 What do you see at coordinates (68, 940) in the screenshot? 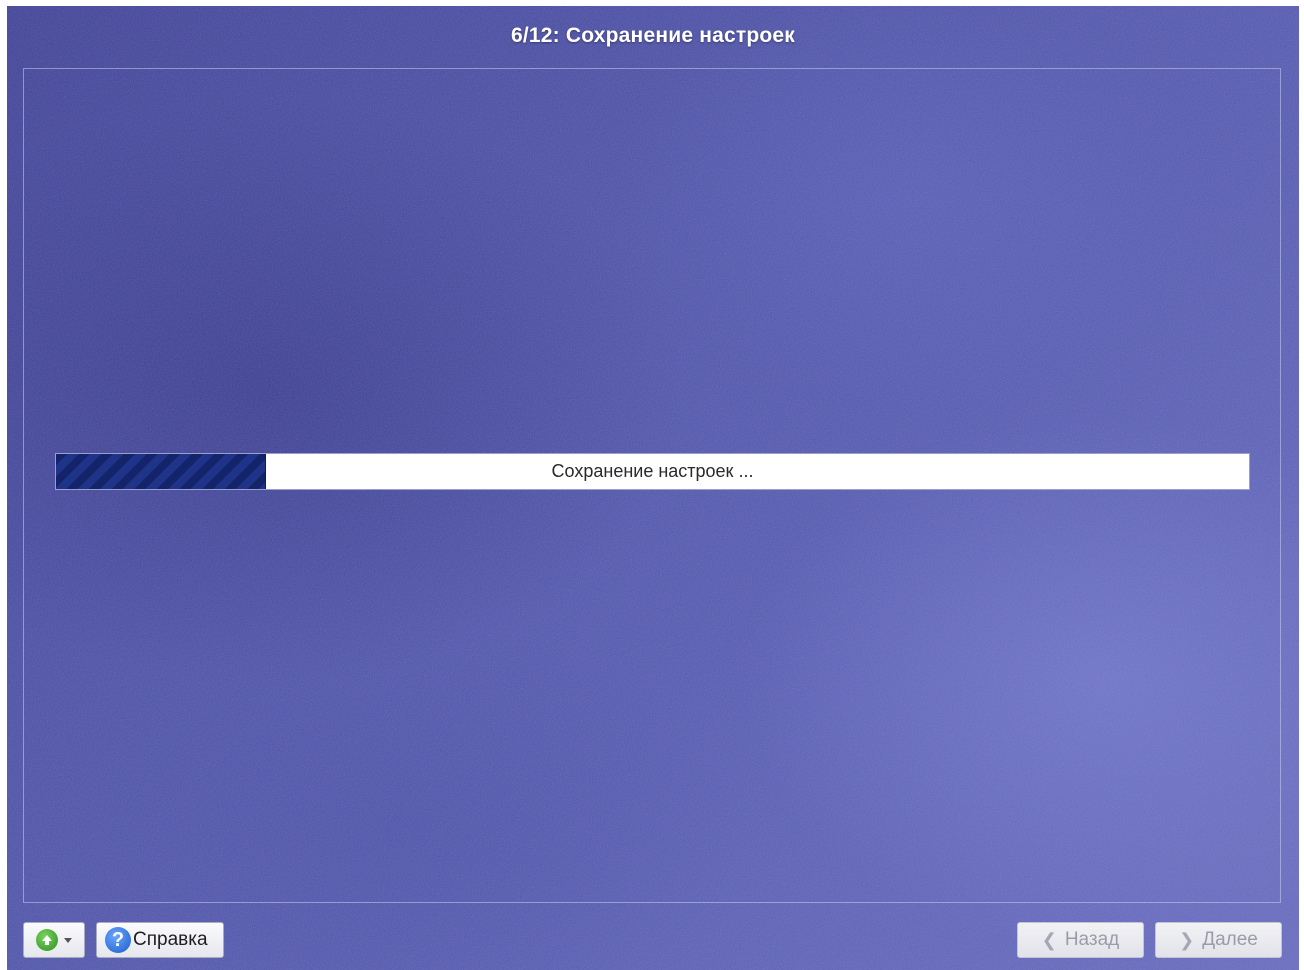
I see `chevron-down-icon` at bounding box center [68, 940].